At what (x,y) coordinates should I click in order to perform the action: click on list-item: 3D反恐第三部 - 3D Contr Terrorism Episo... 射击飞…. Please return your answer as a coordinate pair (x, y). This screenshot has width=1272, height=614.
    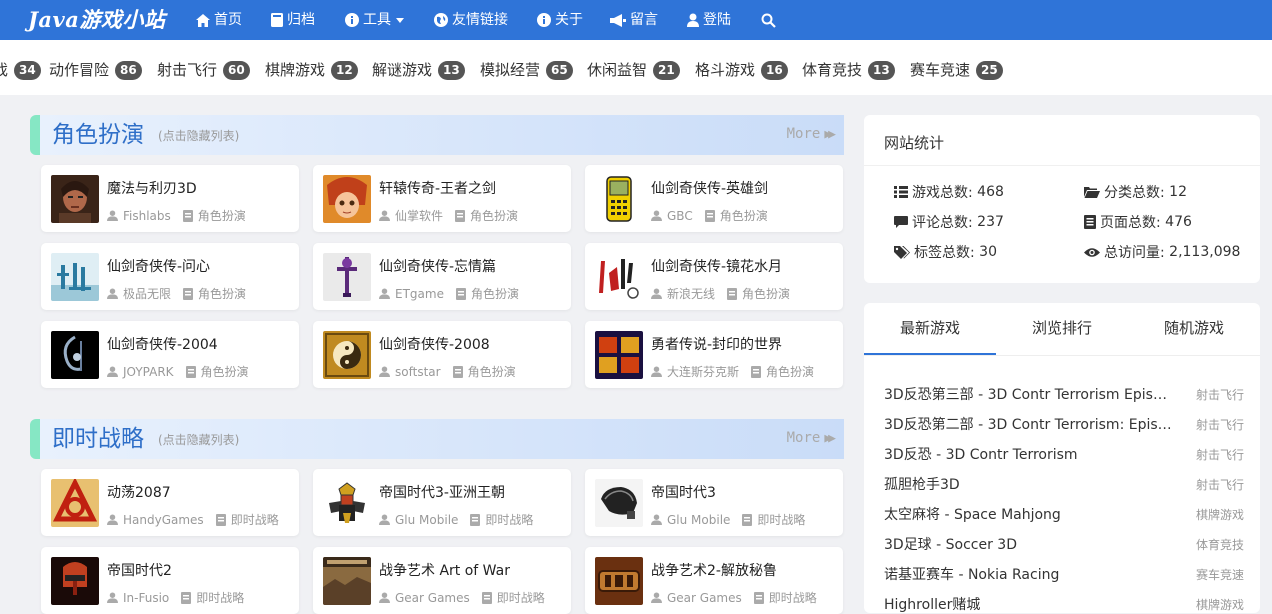
    Looking at the image, I should click on (1064, 394).